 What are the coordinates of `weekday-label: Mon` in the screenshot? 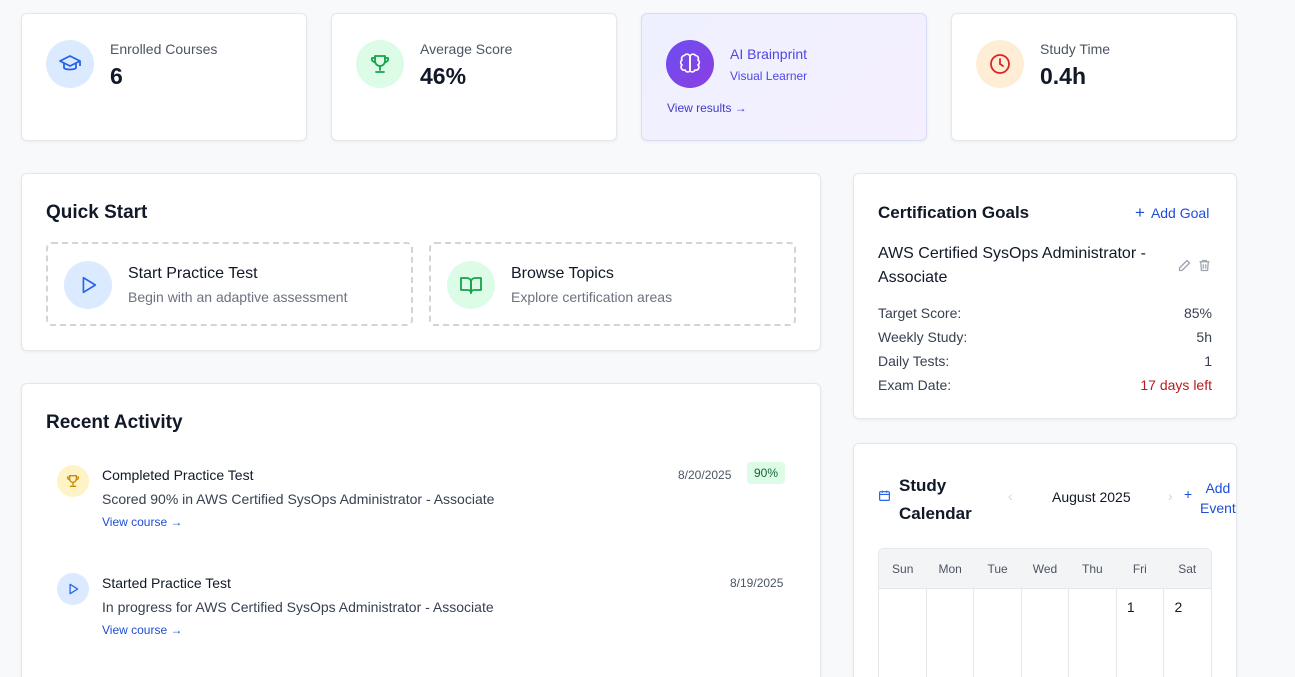 It's located at (950, 569).